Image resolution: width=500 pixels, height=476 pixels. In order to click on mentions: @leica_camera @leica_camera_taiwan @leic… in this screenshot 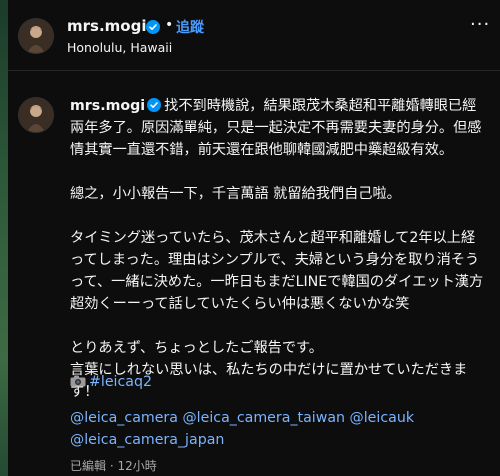, I will do `click(277, 429)`.